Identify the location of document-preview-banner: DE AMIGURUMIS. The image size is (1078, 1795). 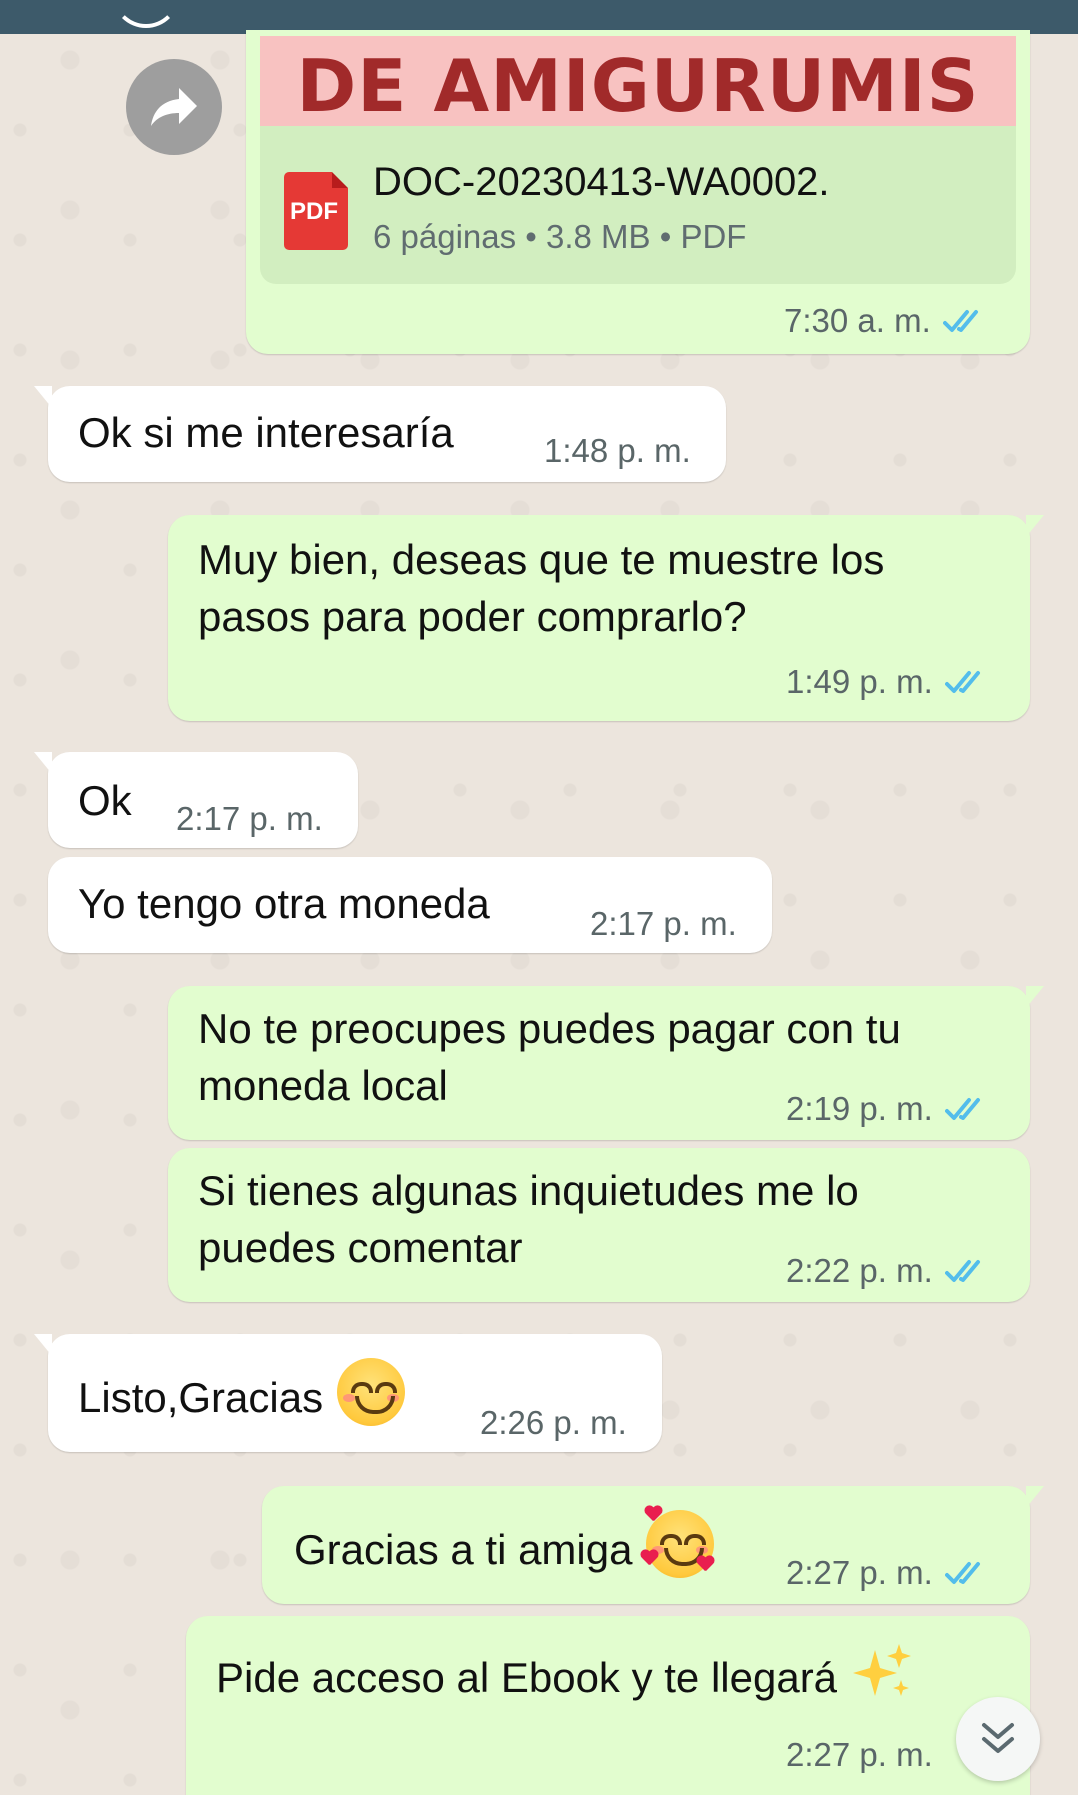
(638, 82).